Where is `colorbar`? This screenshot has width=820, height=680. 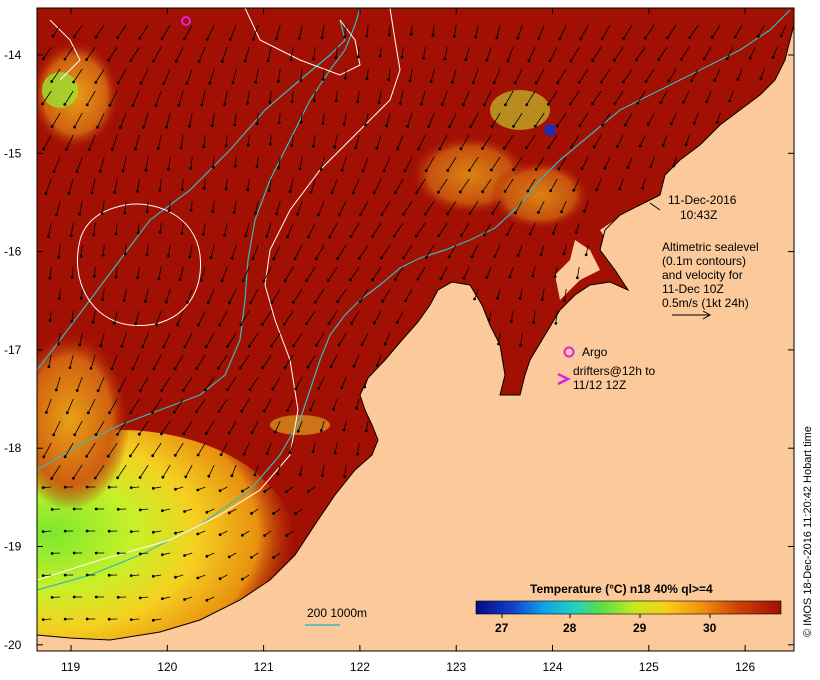
colorbar is located at coordinates (628, 607).